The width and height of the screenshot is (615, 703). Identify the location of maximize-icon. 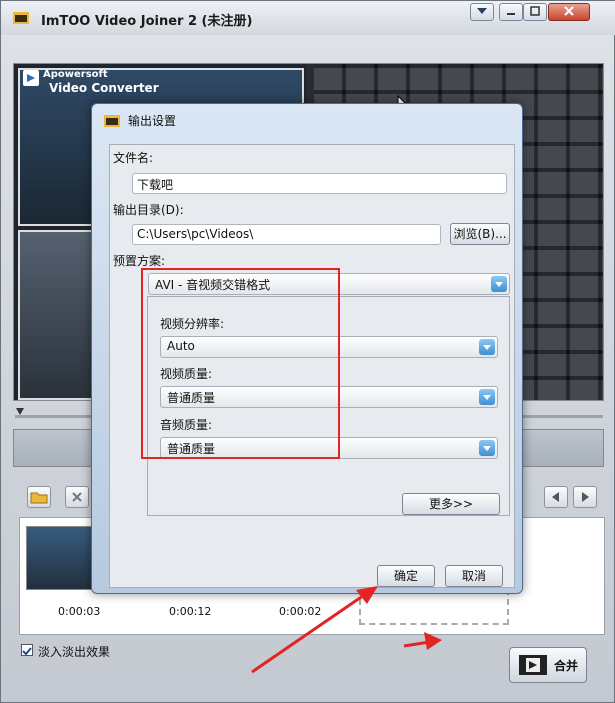
(535, 11).